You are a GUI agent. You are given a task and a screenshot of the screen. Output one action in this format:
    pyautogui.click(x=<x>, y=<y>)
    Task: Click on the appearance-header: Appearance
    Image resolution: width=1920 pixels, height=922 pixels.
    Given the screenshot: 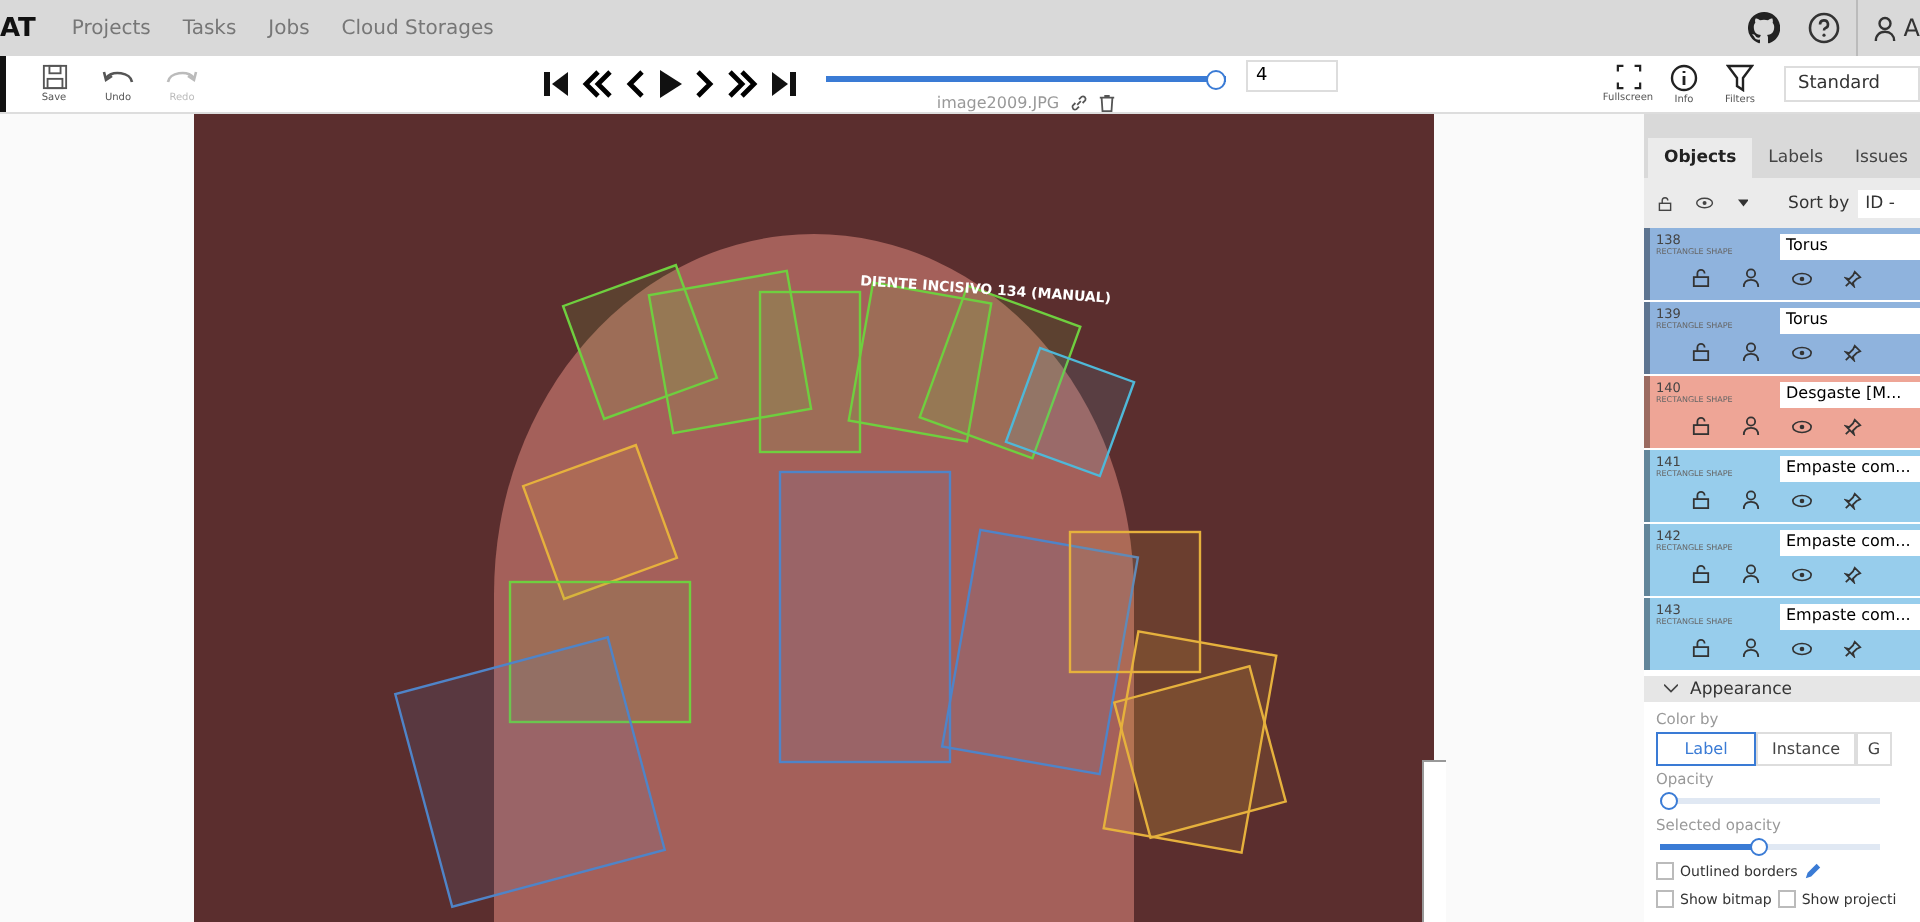 What is the action you would take?
    pyautogui.click(x=1782, y=689)
    